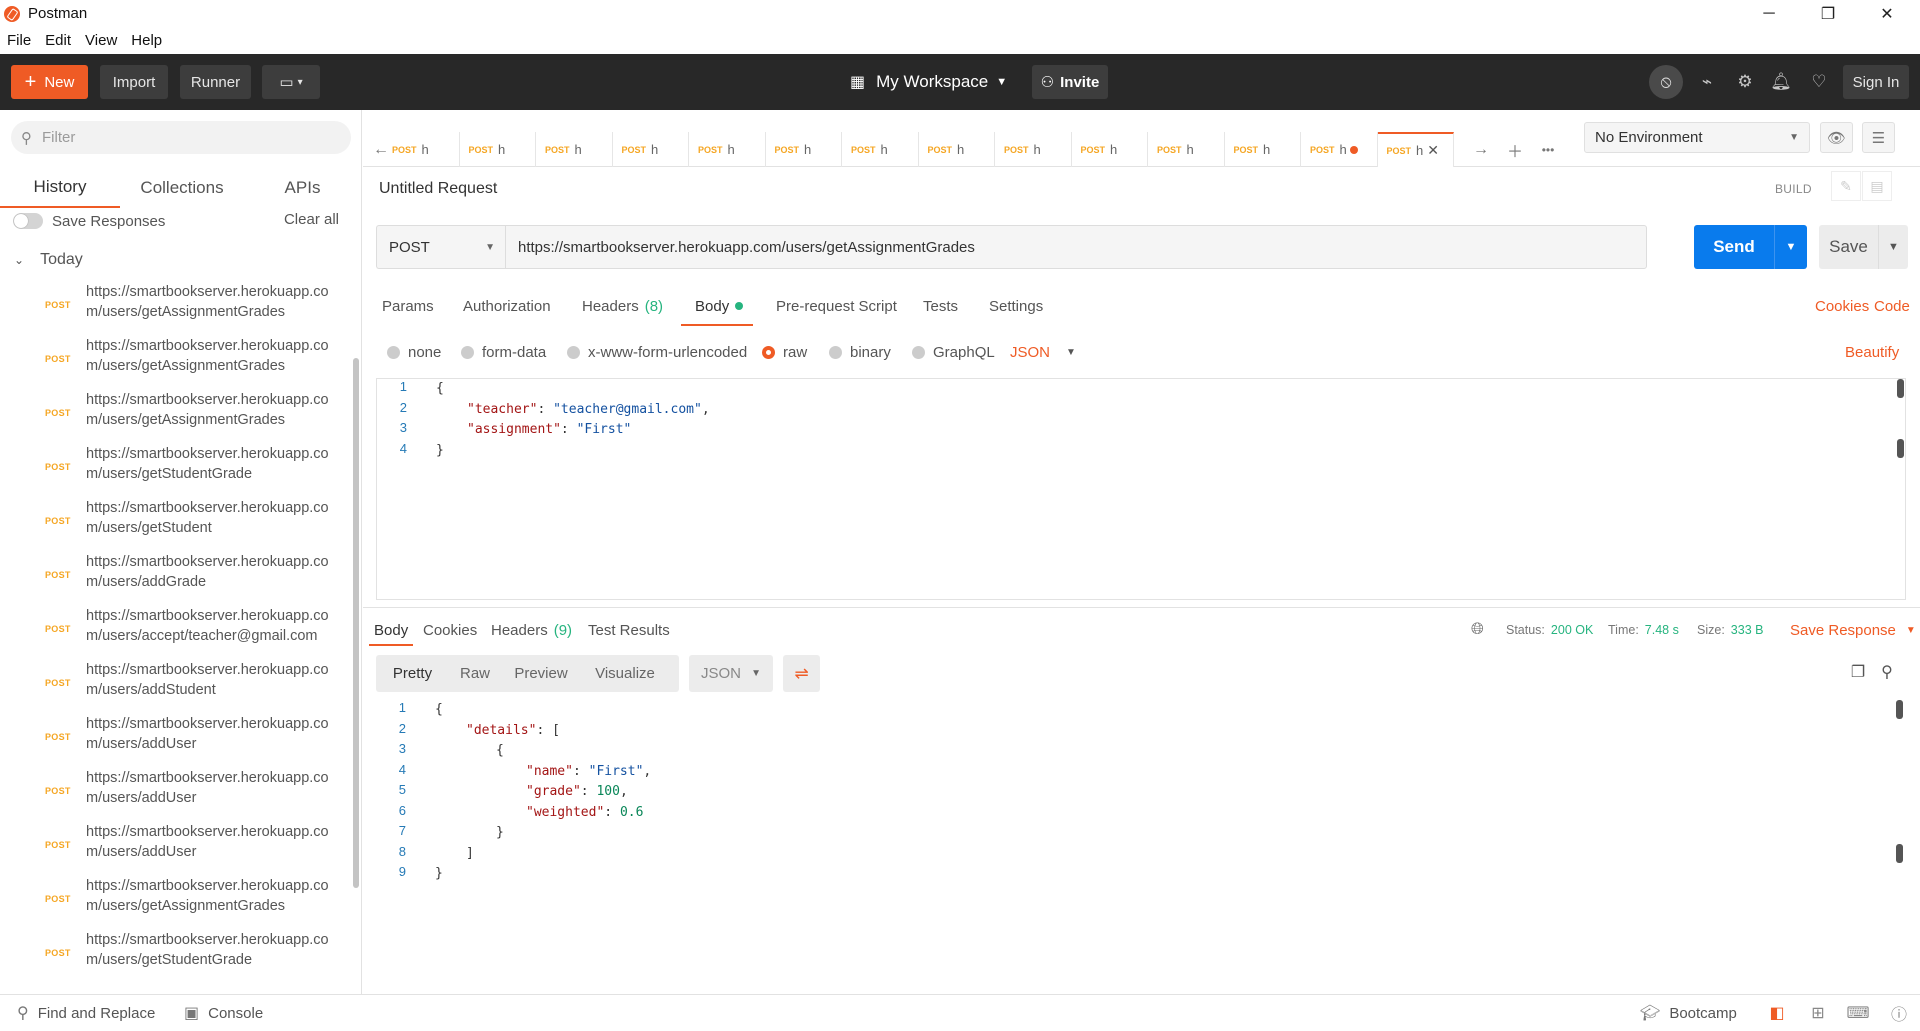  What do you see at coordinates (60, 188) in the screenshot?
I see `tab-history: History` at bounding box center [60, 188].